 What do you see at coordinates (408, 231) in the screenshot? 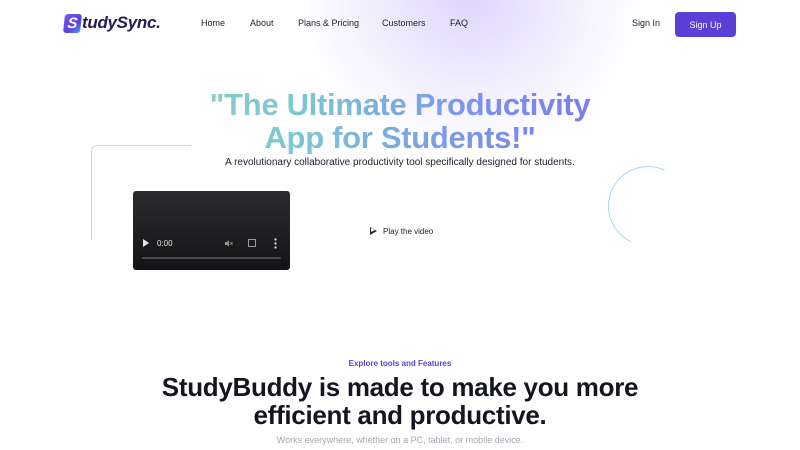
I see `play-video-label: Play the video` at bounding box center [408, 231].